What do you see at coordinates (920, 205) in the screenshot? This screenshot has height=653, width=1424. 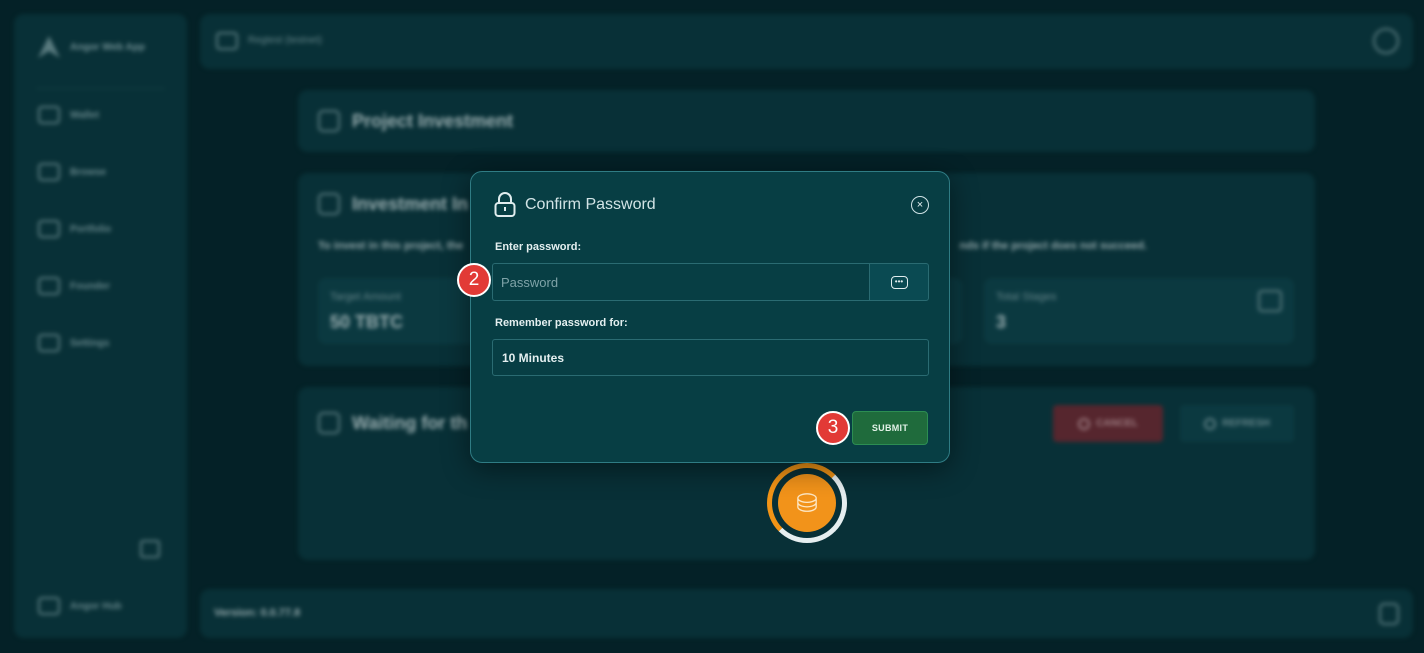 I see `close-icon: ×` at bounding box center [920, 205].